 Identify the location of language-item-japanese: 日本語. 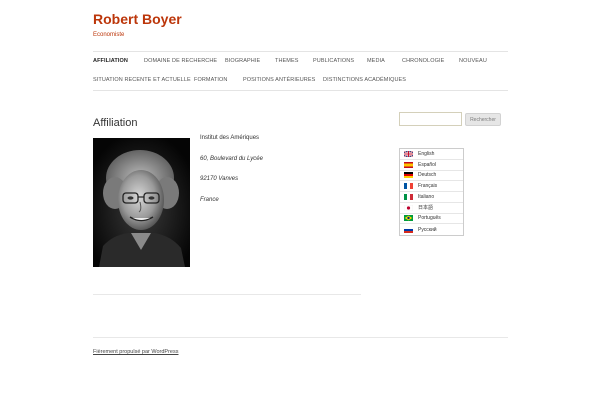
(431, 208).